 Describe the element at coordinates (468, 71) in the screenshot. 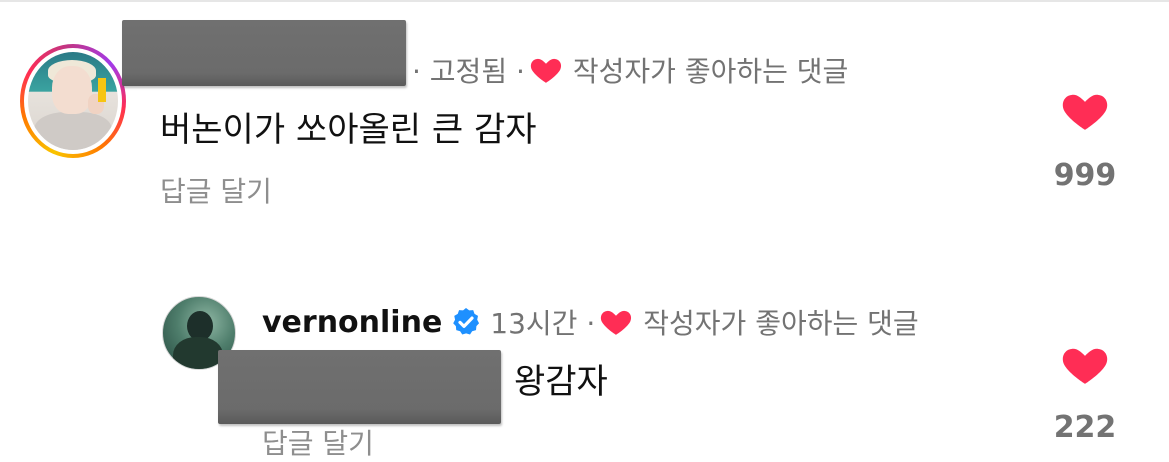

I see `pinned-label: · 고정됨 ·` at that location.